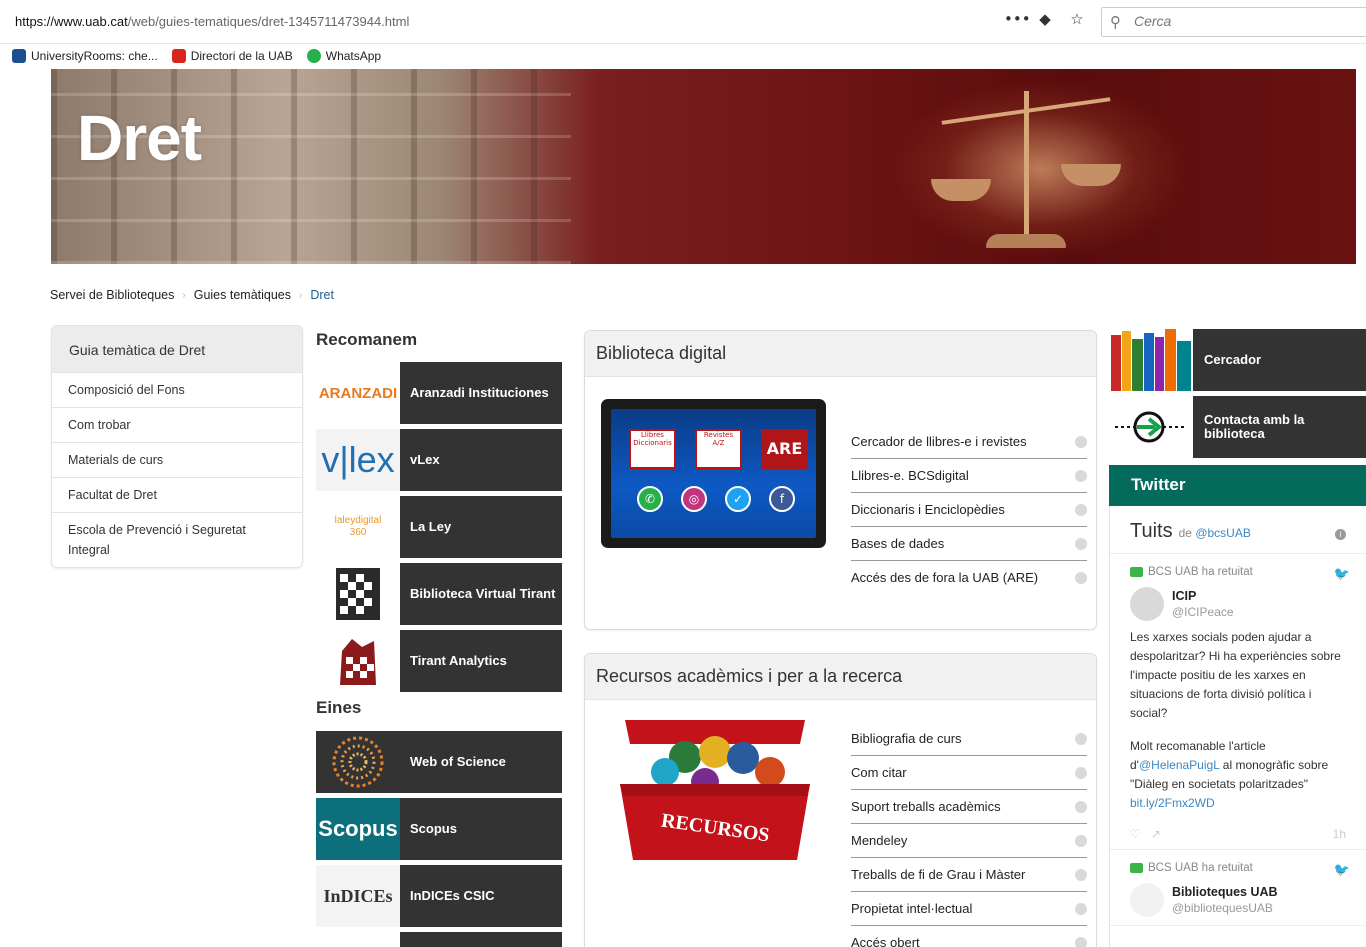 The width and height of the screenshot is (1366, 947). I want to click on resource-tirant-analytics: Tirant Analytics, so click(439, 661).